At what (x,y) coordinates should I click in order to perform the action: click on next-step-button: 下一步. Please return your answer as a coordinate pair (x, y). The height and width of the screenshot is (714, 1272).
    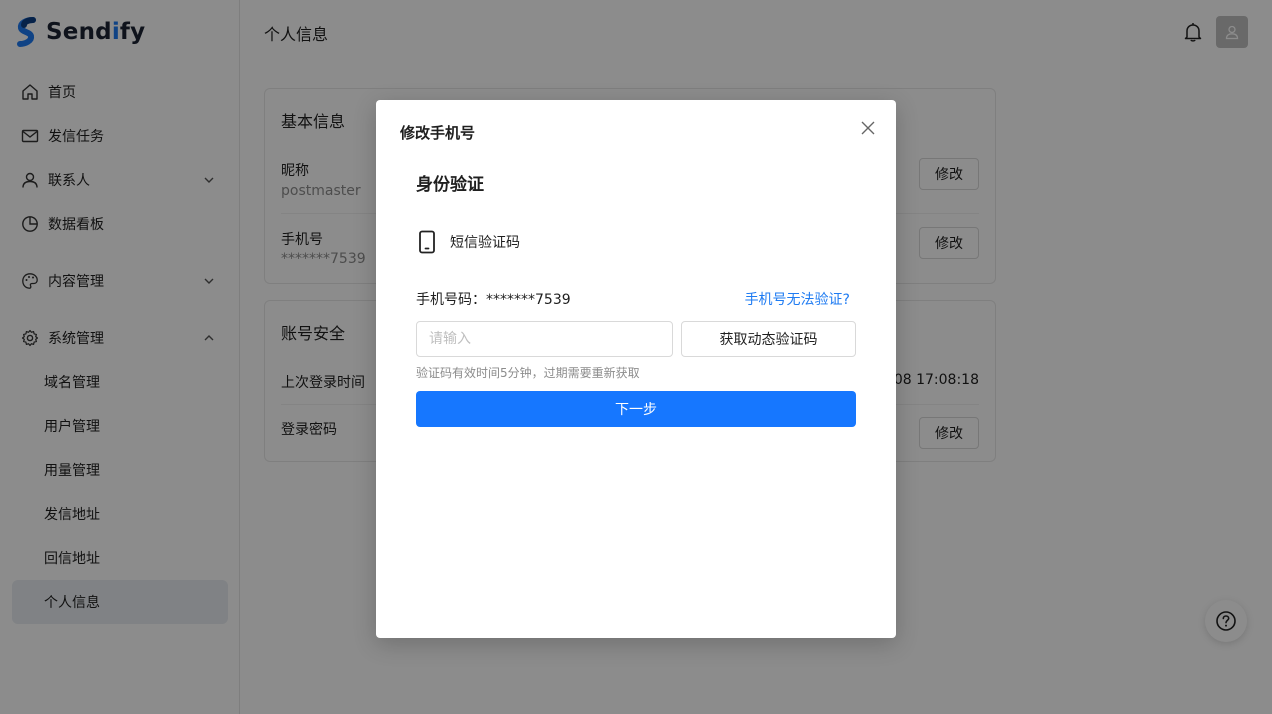
    Looking at the image, I should click on (636, 409).